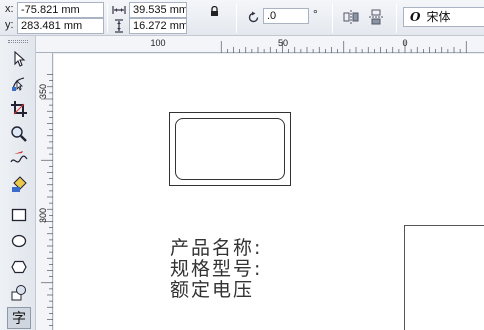 This screenshot has width=484, height=330. What do you see at coordinates (283, 43) in the screenshot?
I see `ruler-label: 50` at bounding box center [283, 43].